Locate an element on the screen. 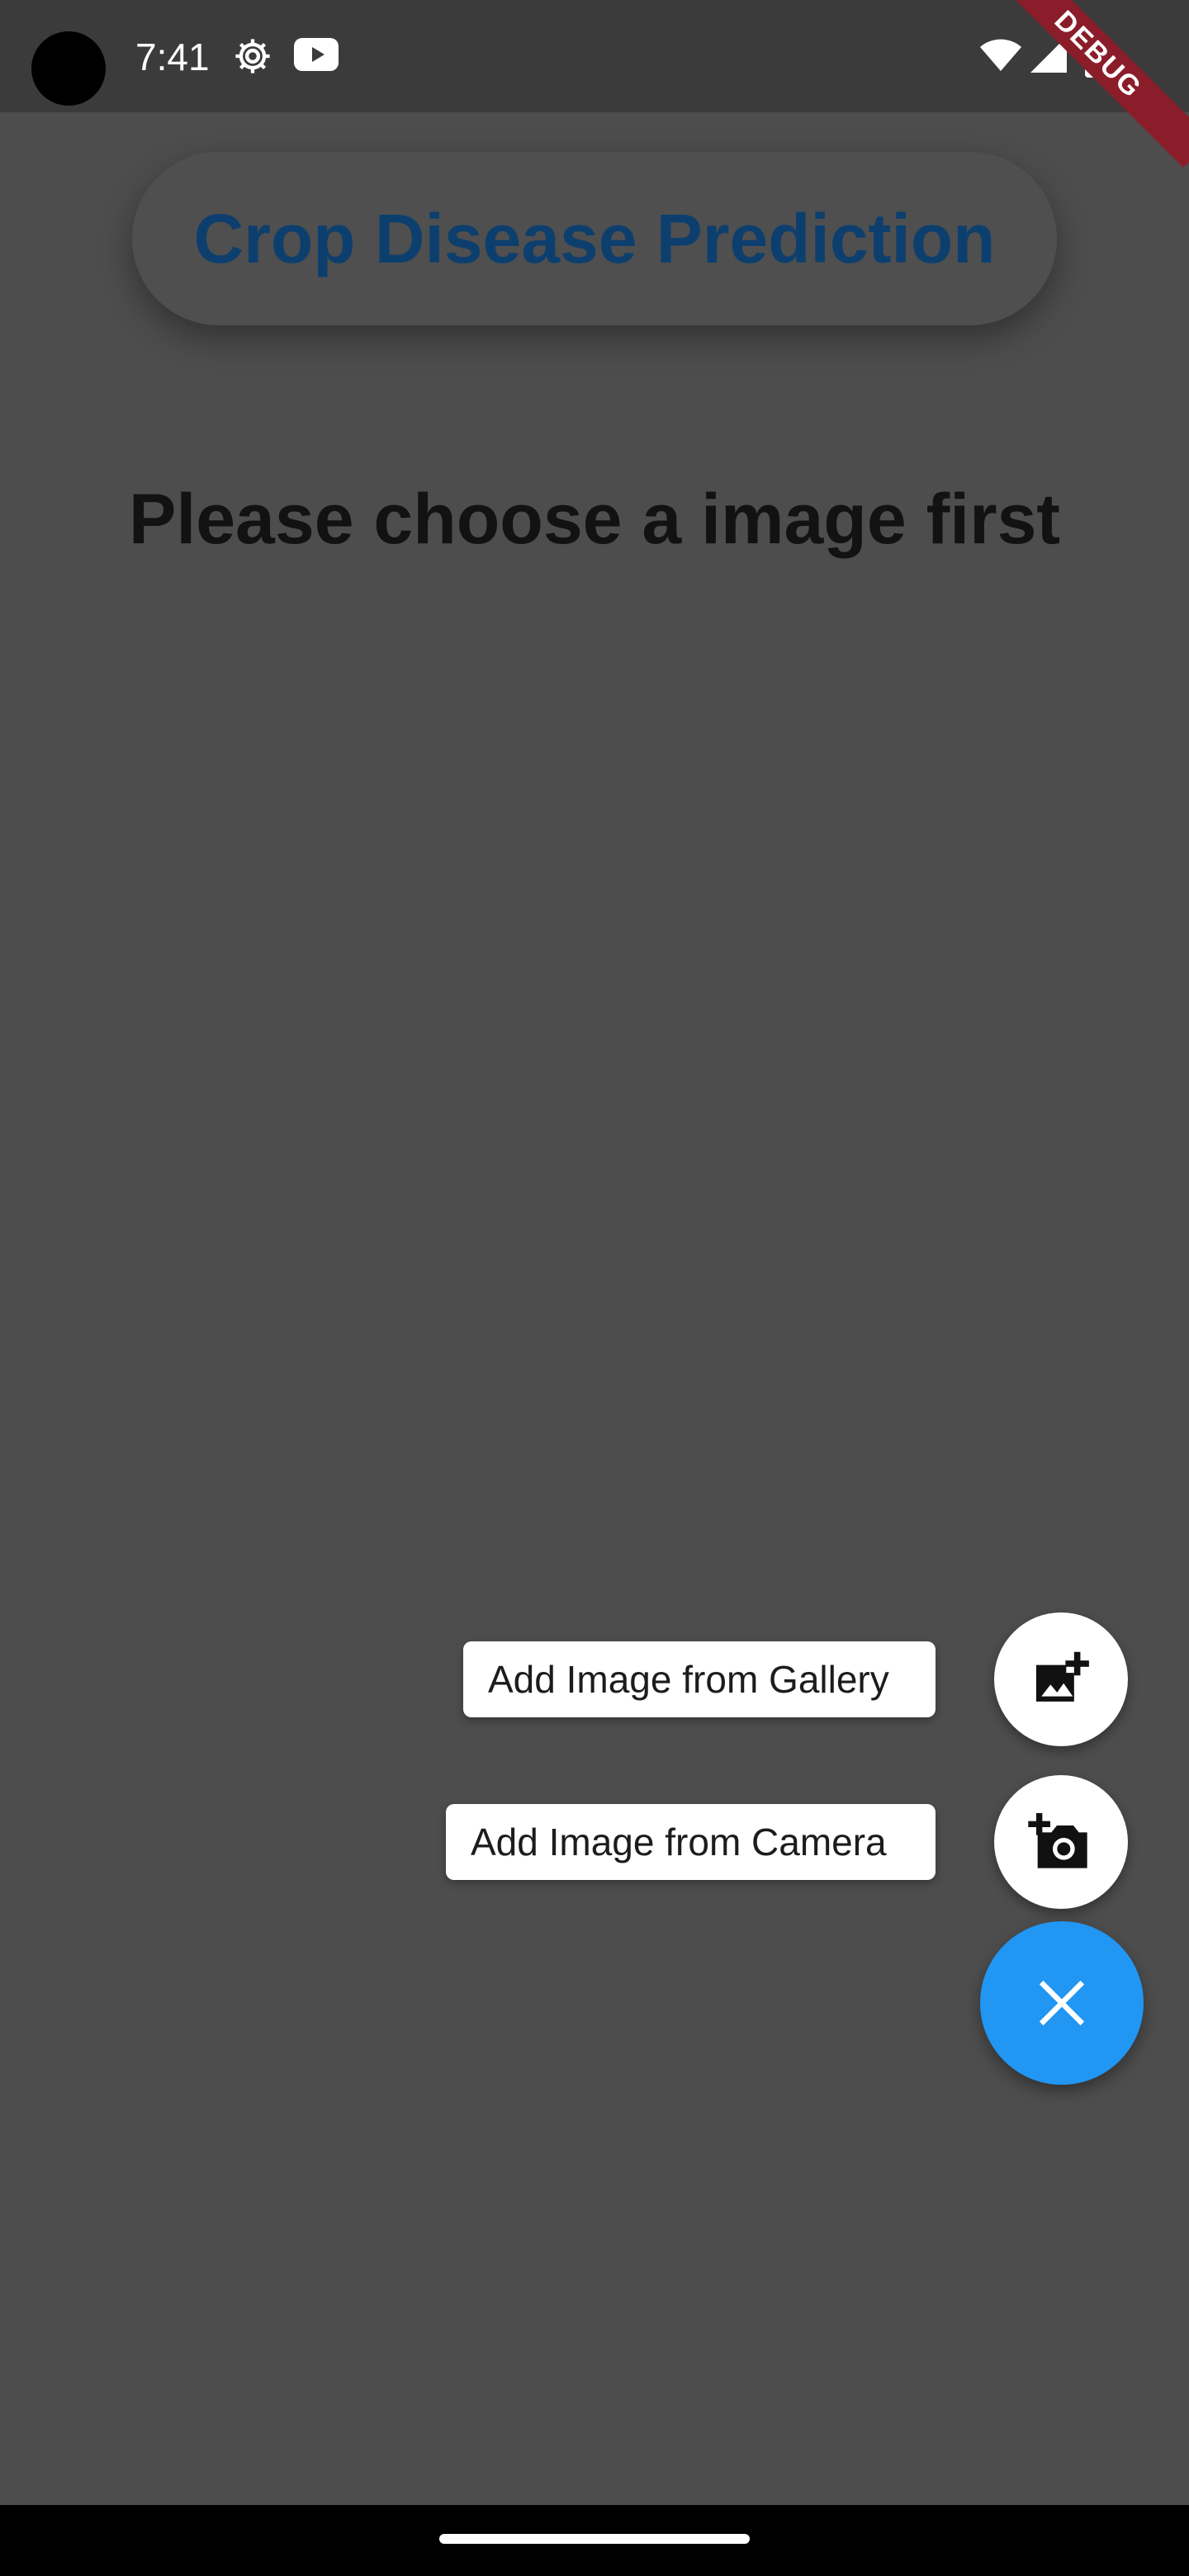  home-gesture-handle is located at coordinates (594, 2539).